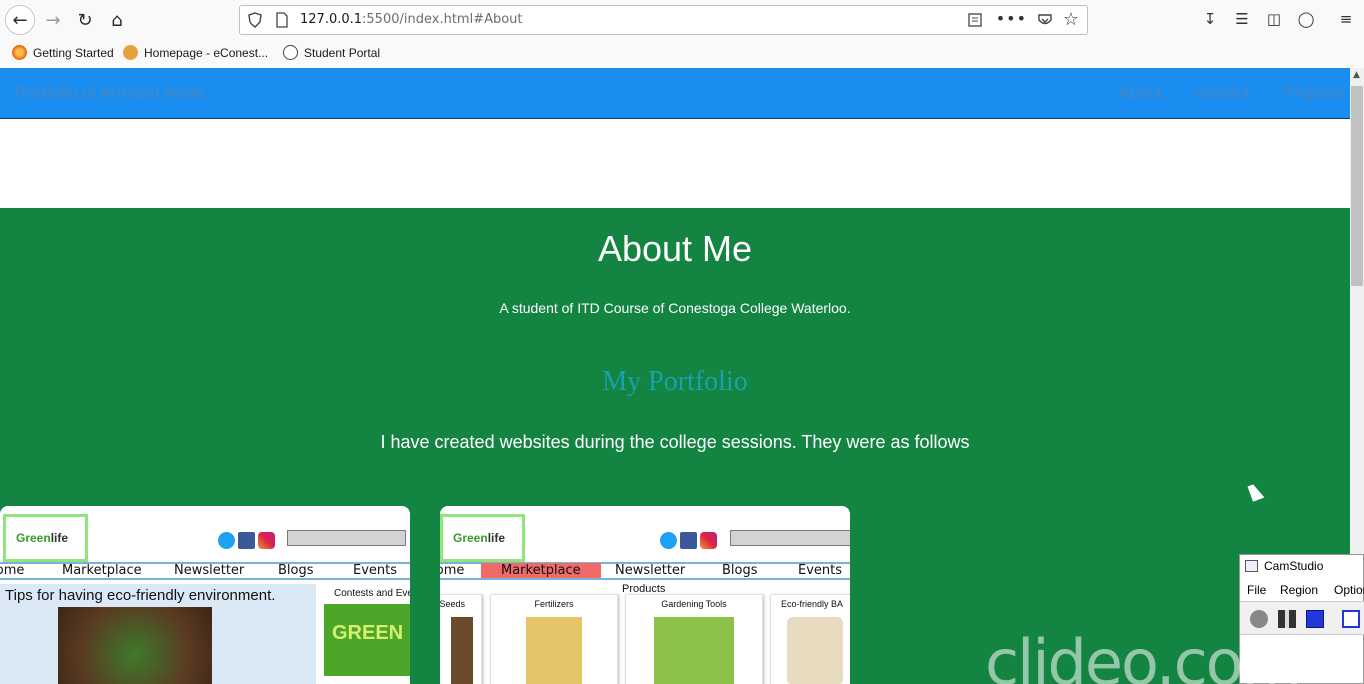 Image resolution: width=1364 pixels, height=684 pixels. I want to click on region-icon, so click(1351, 619).